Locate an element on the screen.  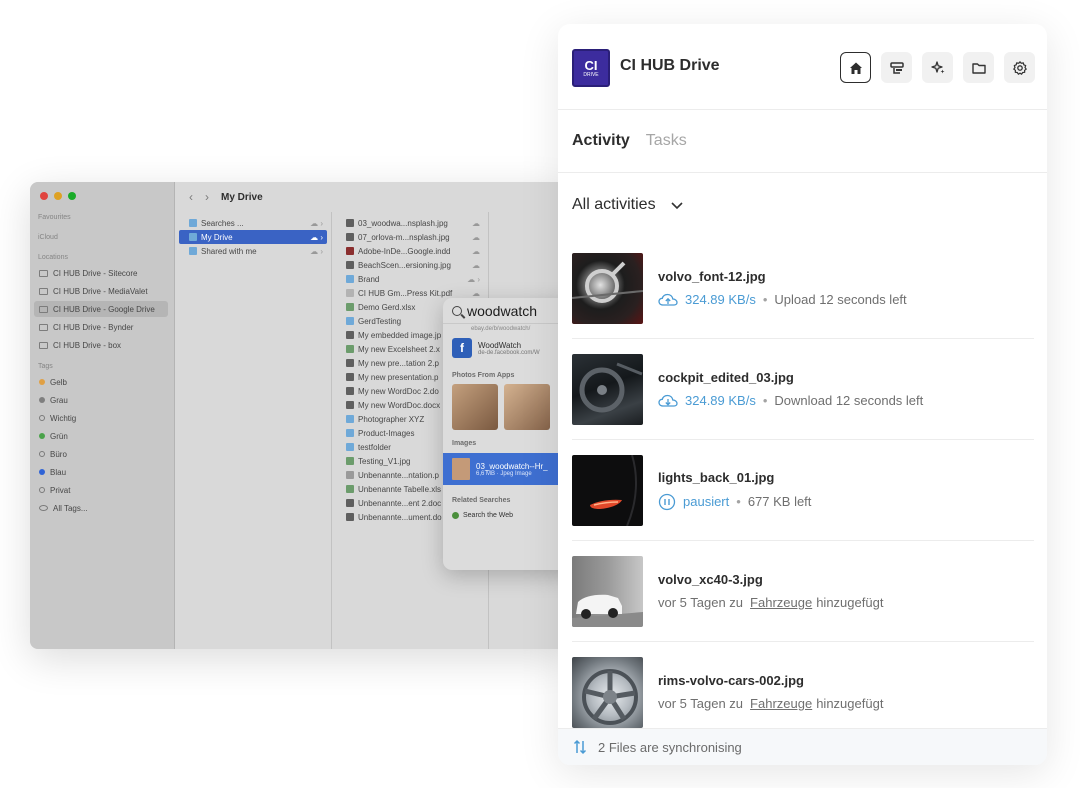
back-arrow-icon: ‹ is located at coordinates (191, 197).